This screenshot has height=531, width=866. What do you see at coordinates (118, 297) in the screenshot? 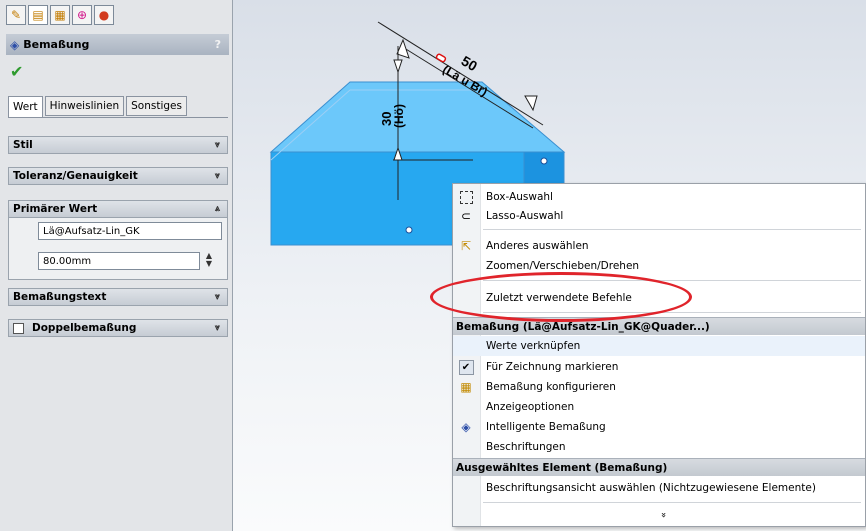
I see `group-bemassungstext: Bemaßungstext ⩔` at bounding box center [118, 297].